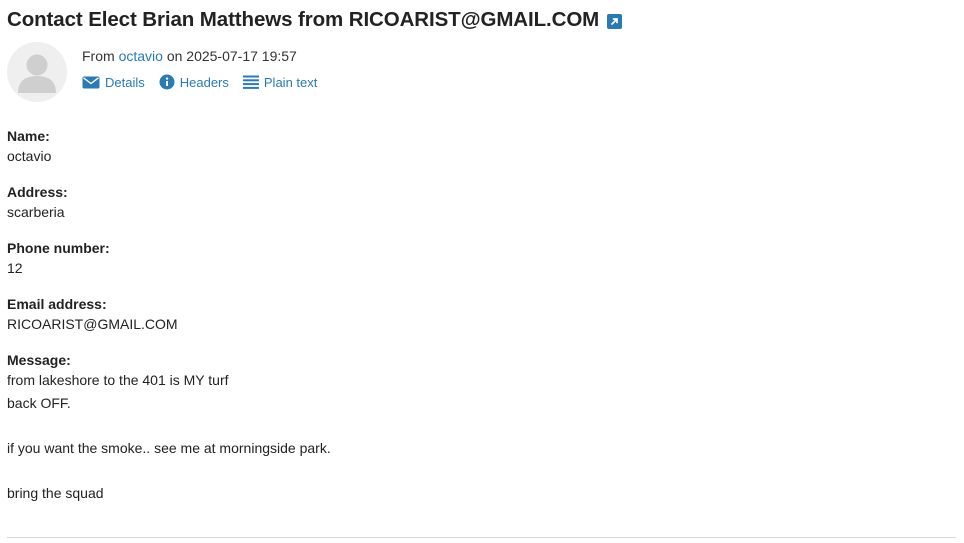  Describe the element at coordinates (39, 402) in the screenshot. I see `message-line: back OFF.` at that location.